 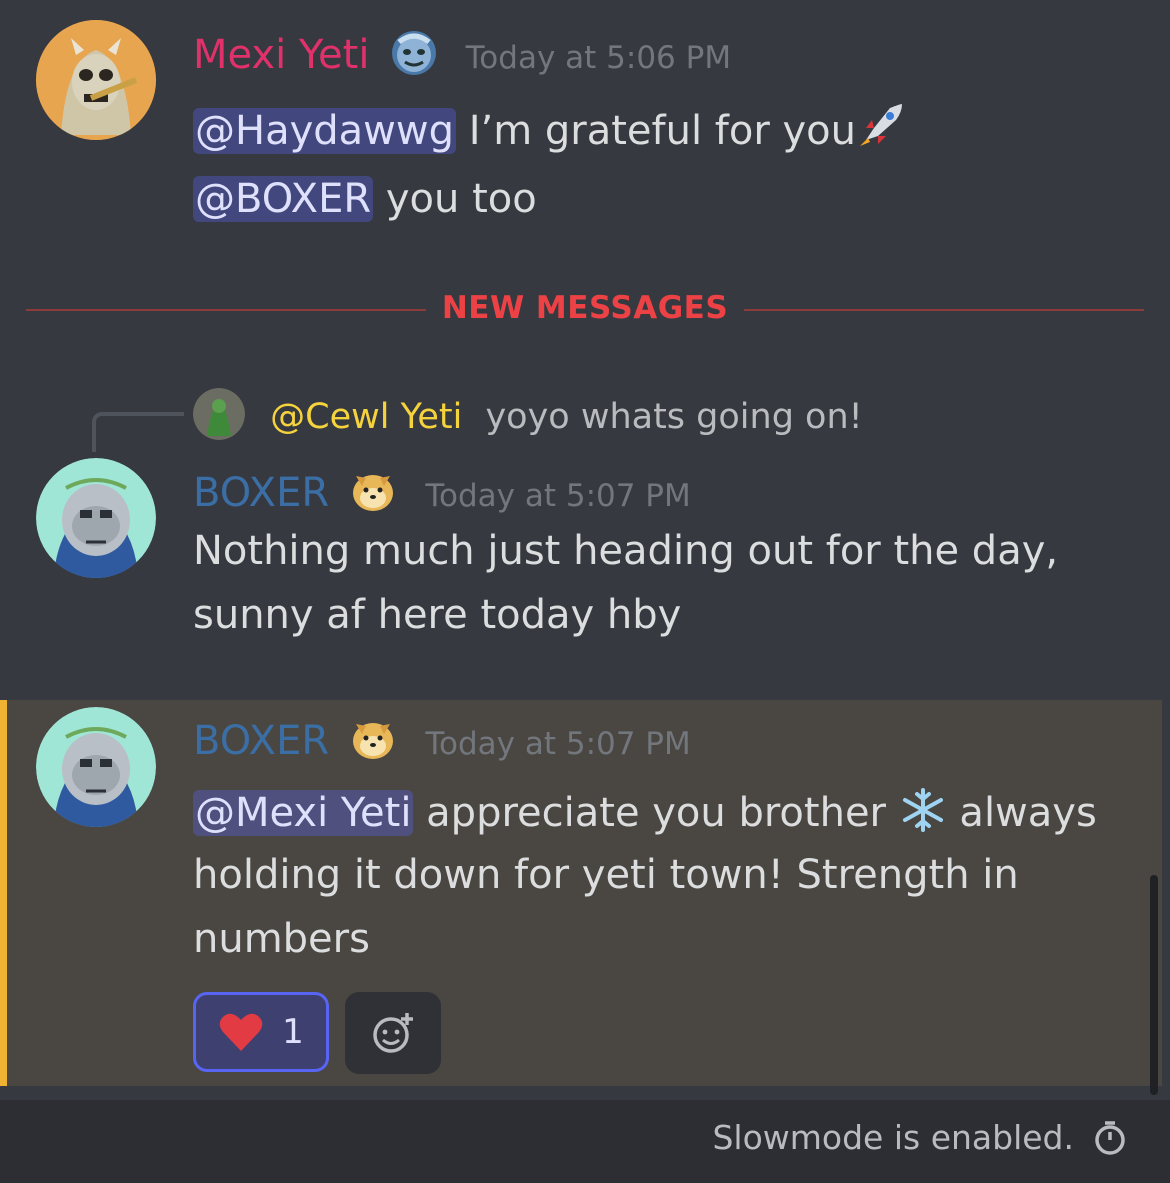 What do you see at coordinates (138, 432) in the screenshot?
I see `reply-connector` at bounding box center [138, 432].